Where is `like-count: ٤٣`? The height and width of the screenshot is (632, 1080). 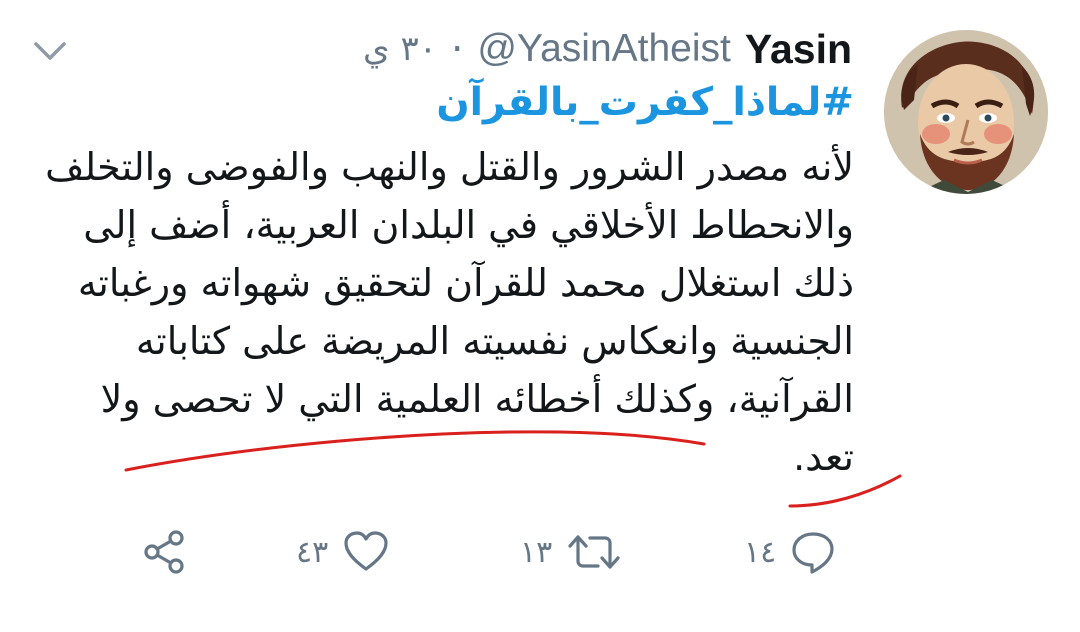
like-count: ٤٣ is located at coordinates (312, 552).